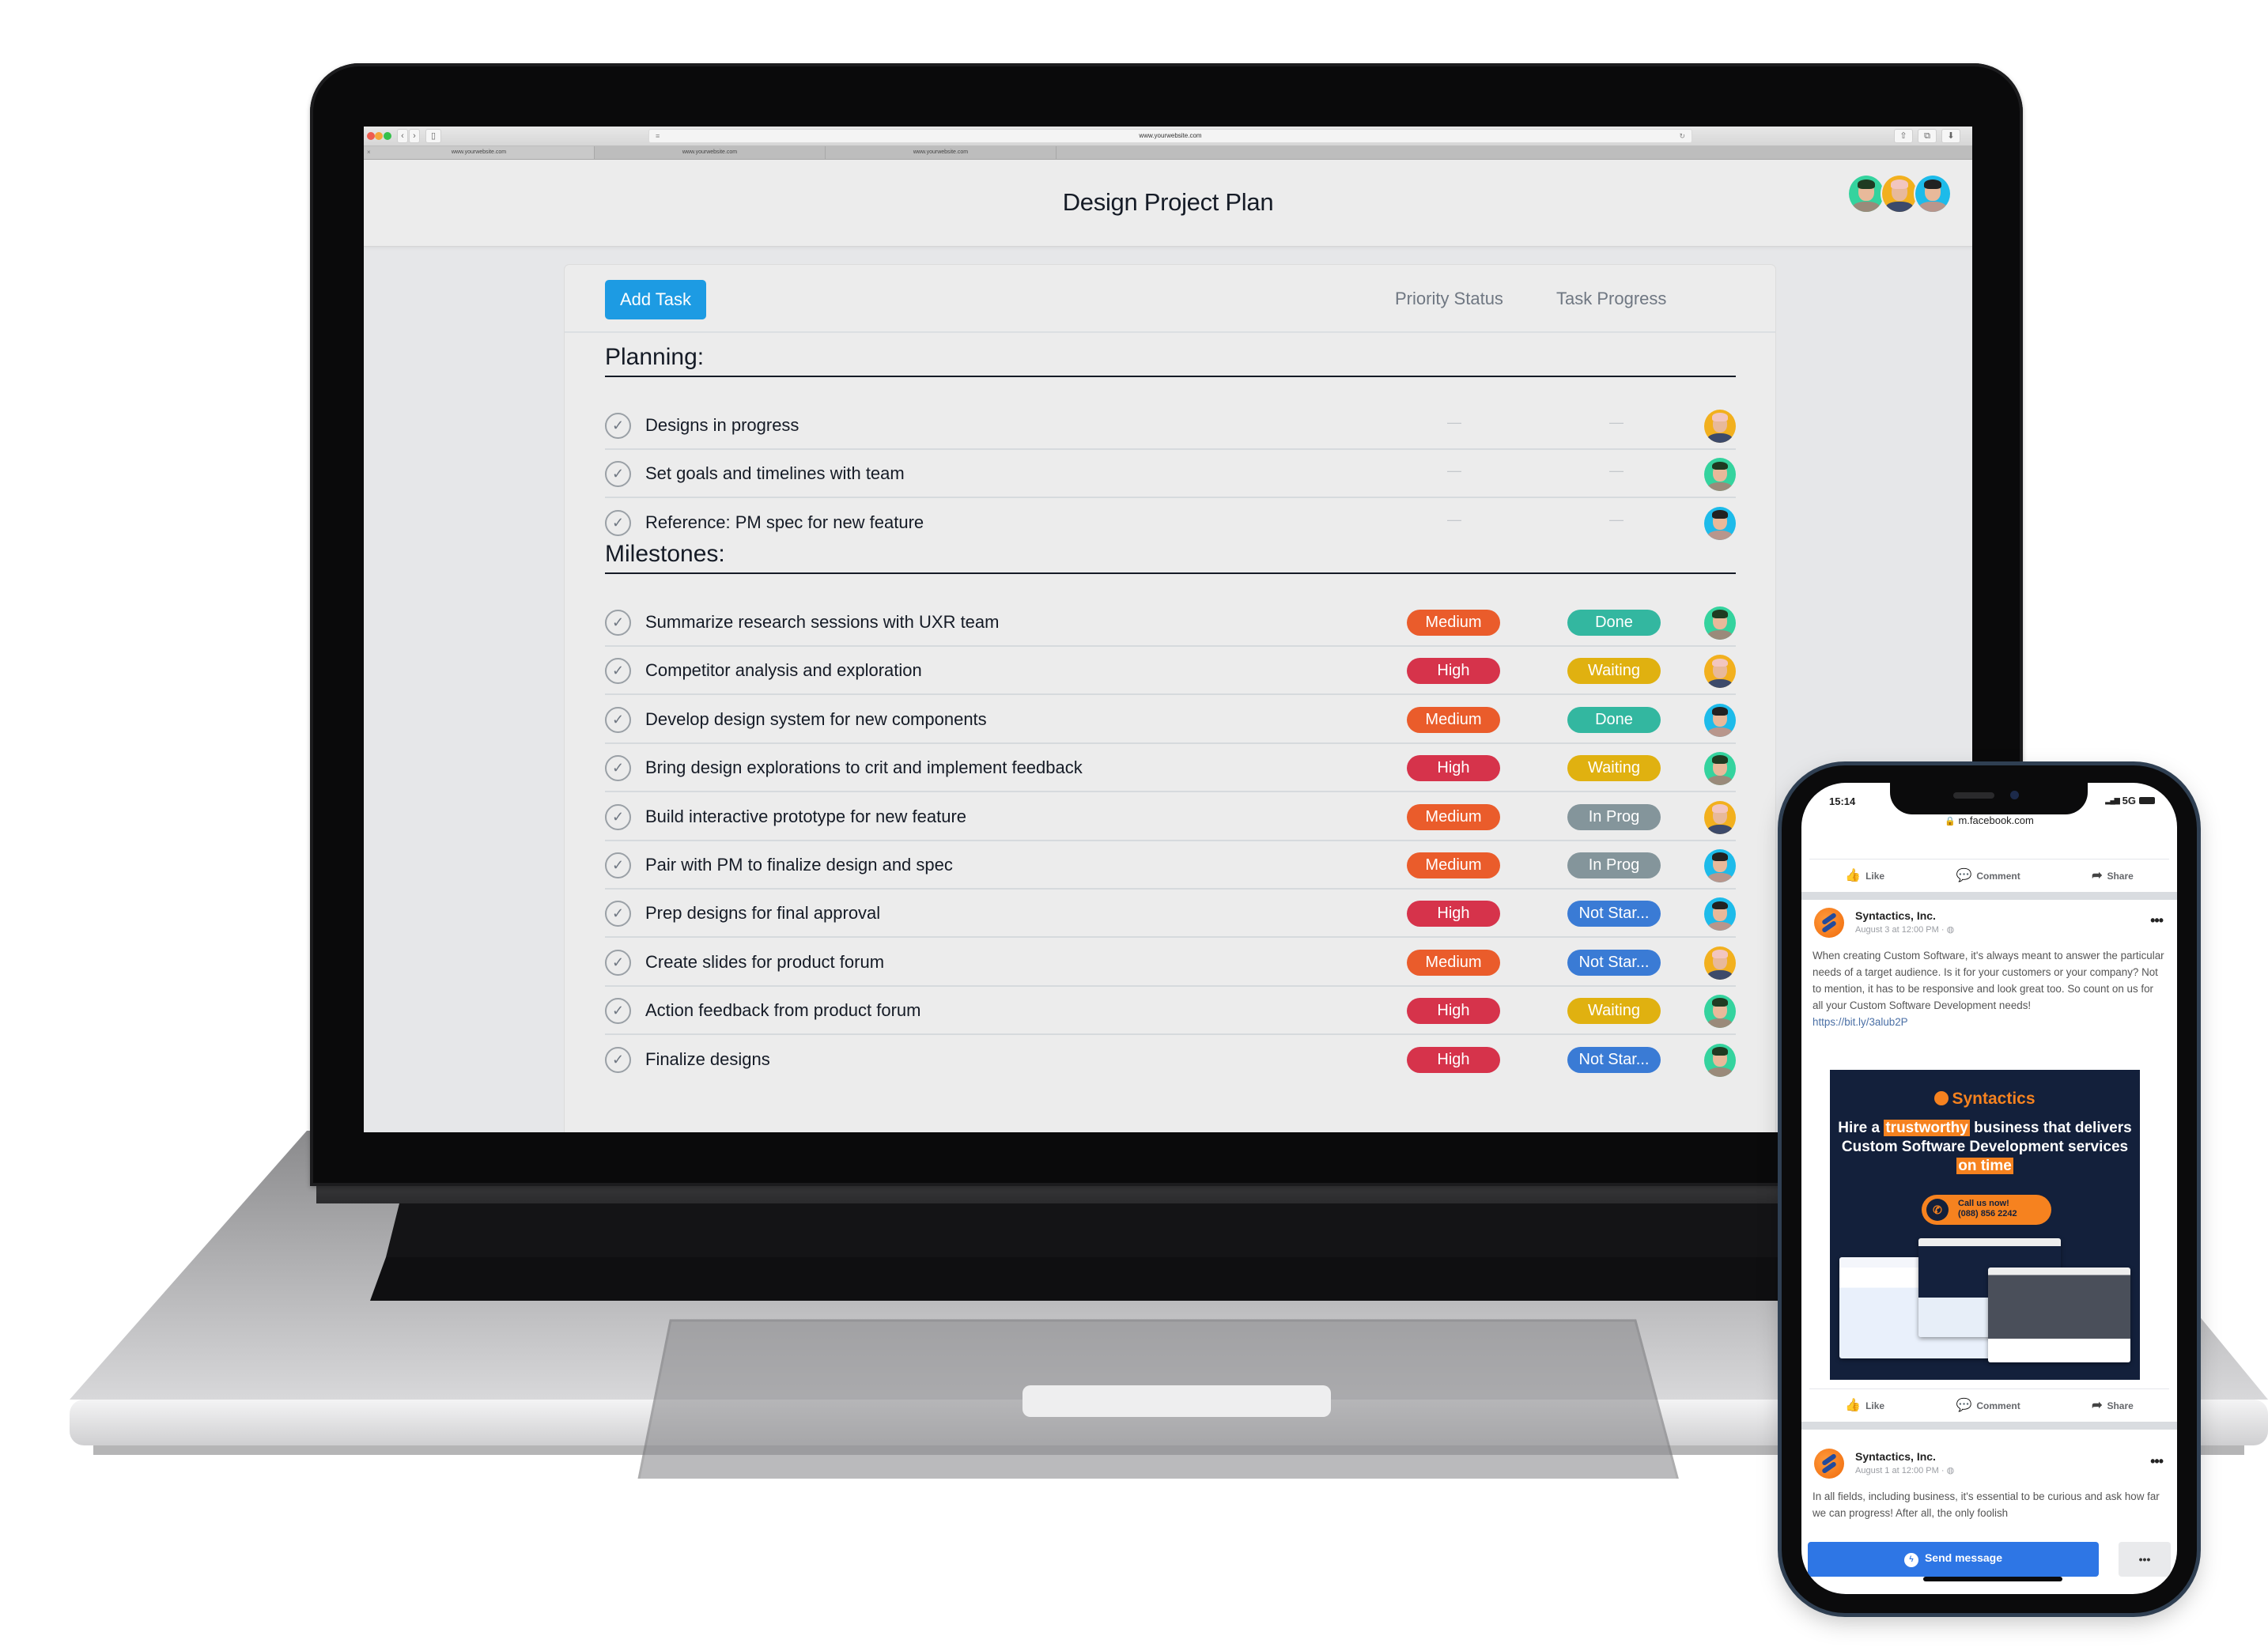  What do you see at coordinates (1861, 1022) in the screenshot?
I see `post-link: https://bit.ly/3alub2P` at bounding box center [1861, 1022].